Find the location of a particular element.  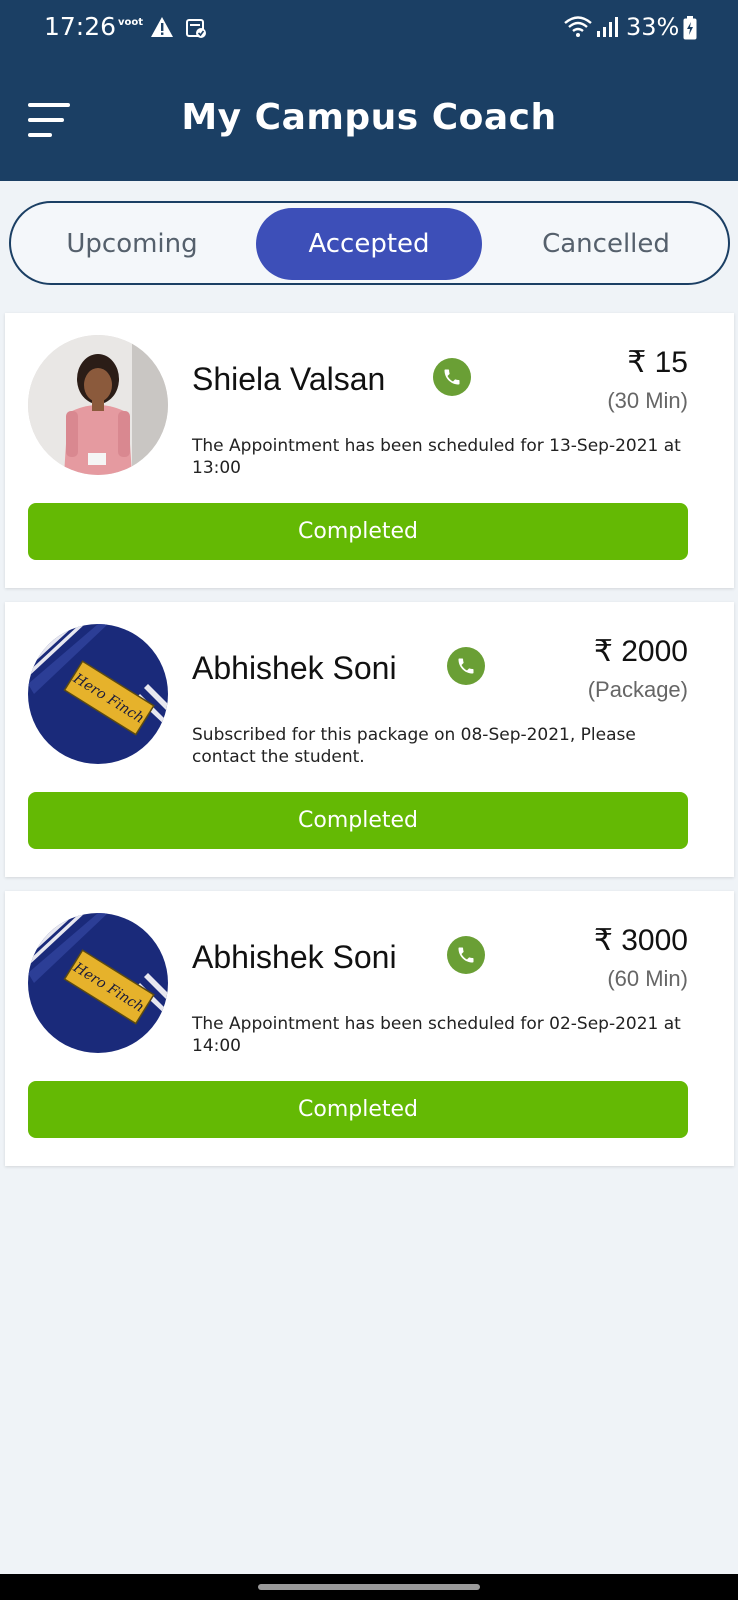

home-gesture-handle is located at coordinates (369, 1587).